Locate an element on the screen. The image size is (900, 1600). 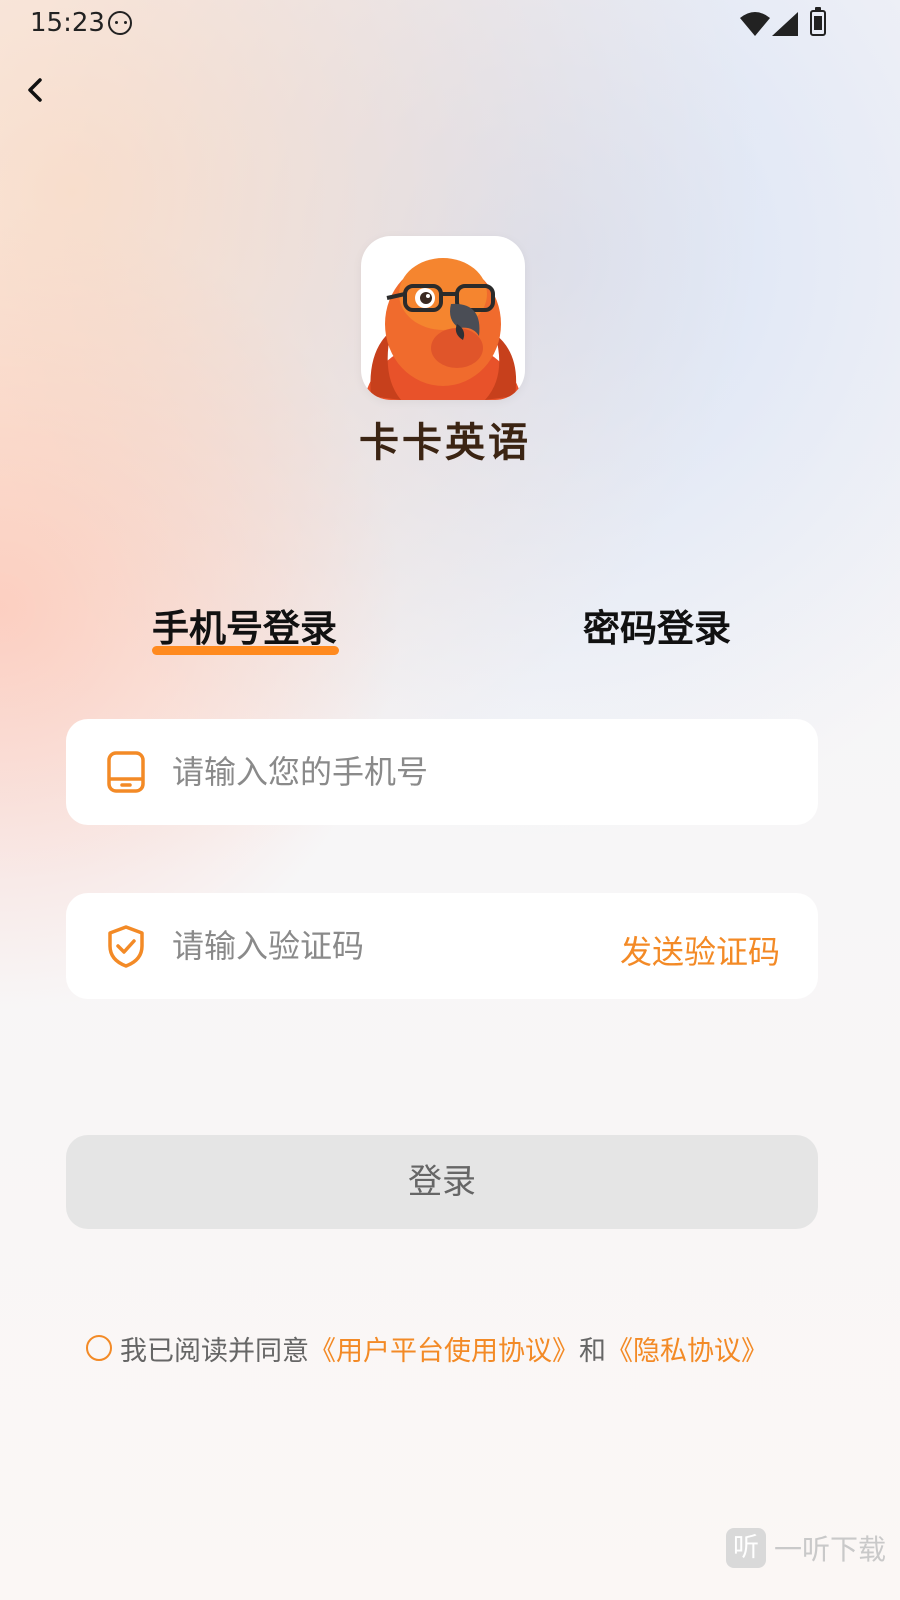
code-input is located at coordinates (382, 946).